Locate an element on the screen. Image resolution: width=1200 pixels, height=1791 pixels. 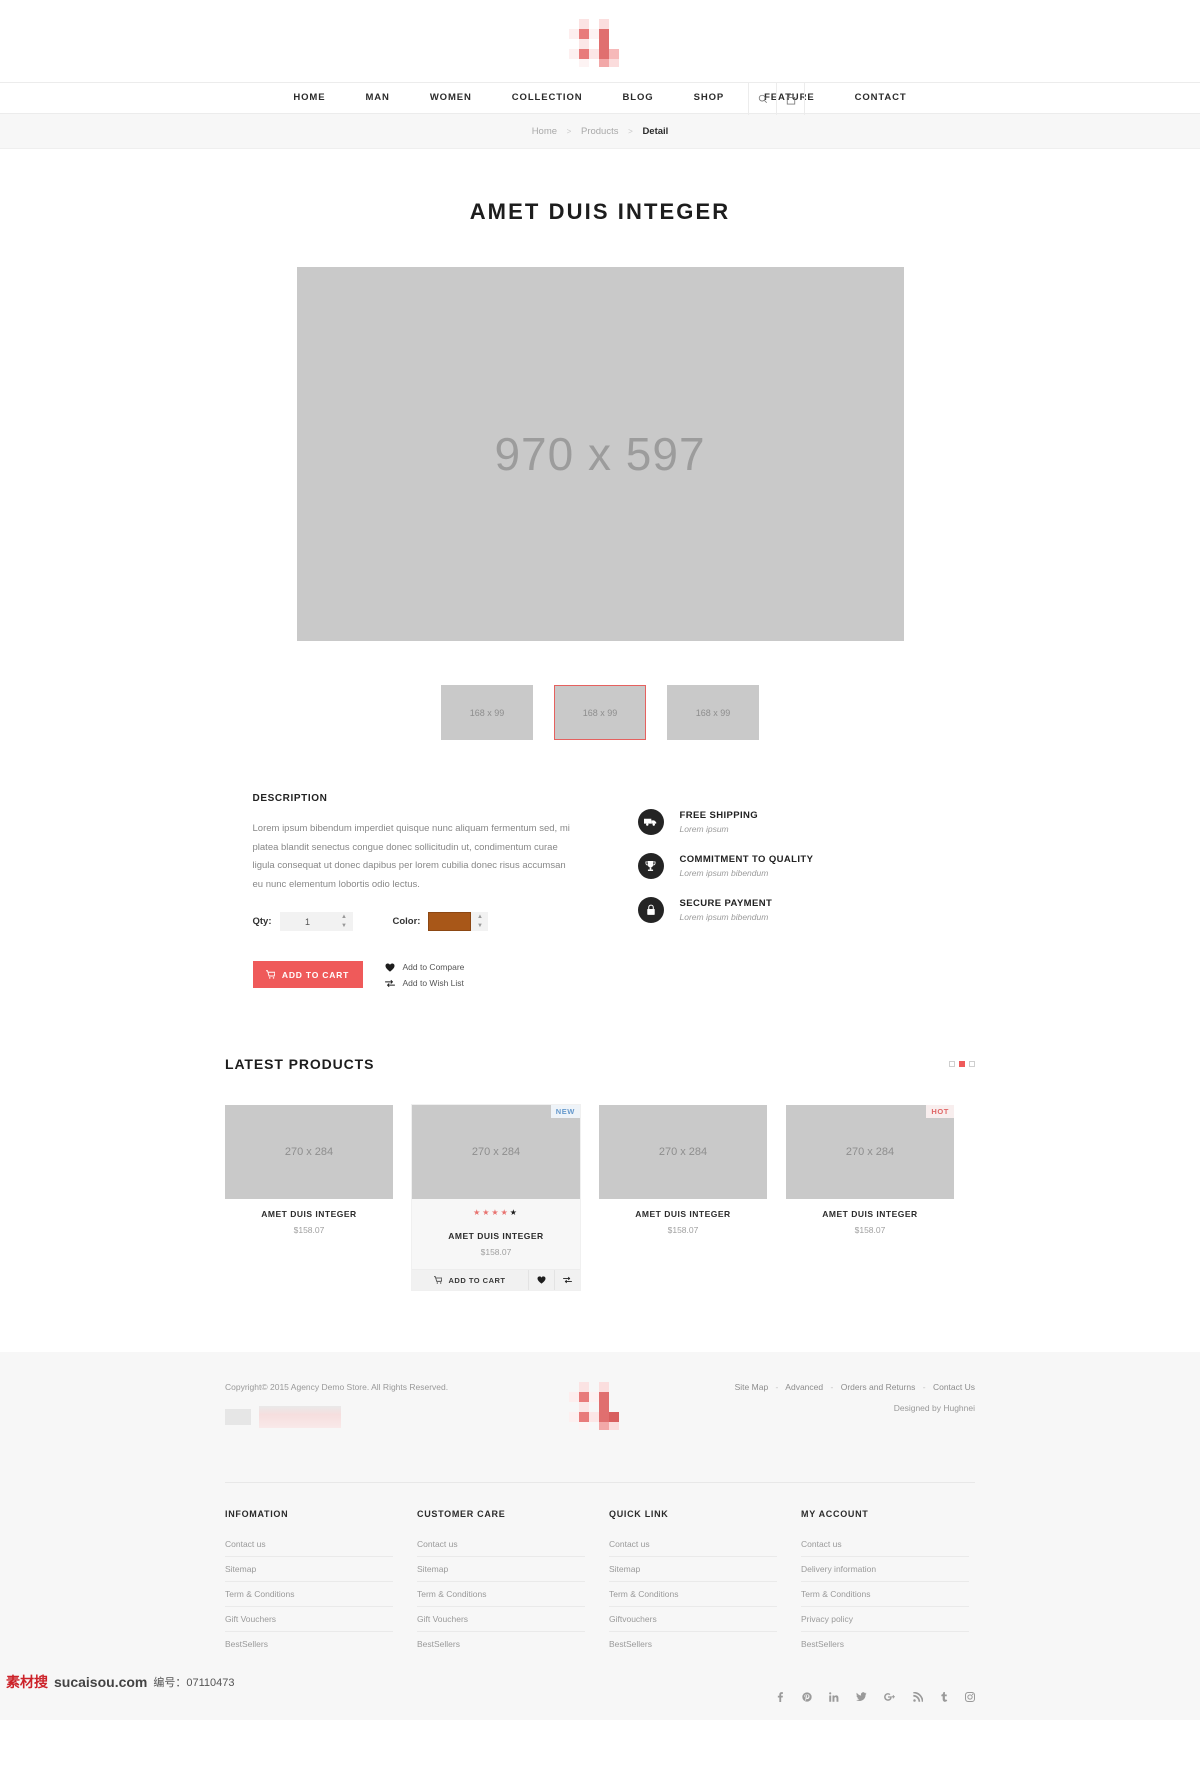
color-stepper: ▲ ▼ is located at coordinates (480, 922).